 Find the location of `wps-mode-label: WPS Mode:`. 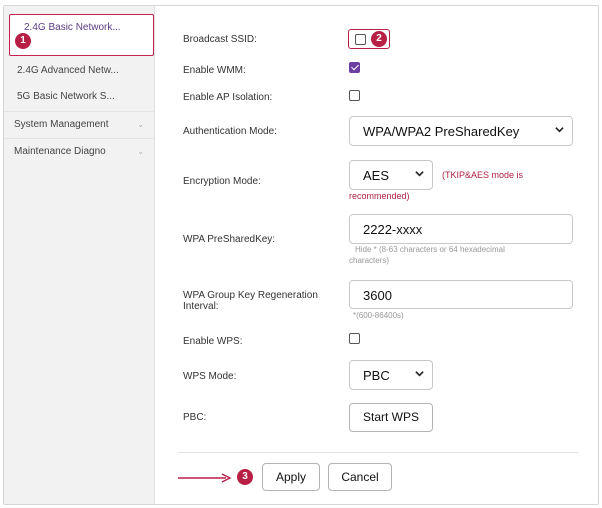

wps-mode-label: WPS Mode: is located at coordinates (210, 376).